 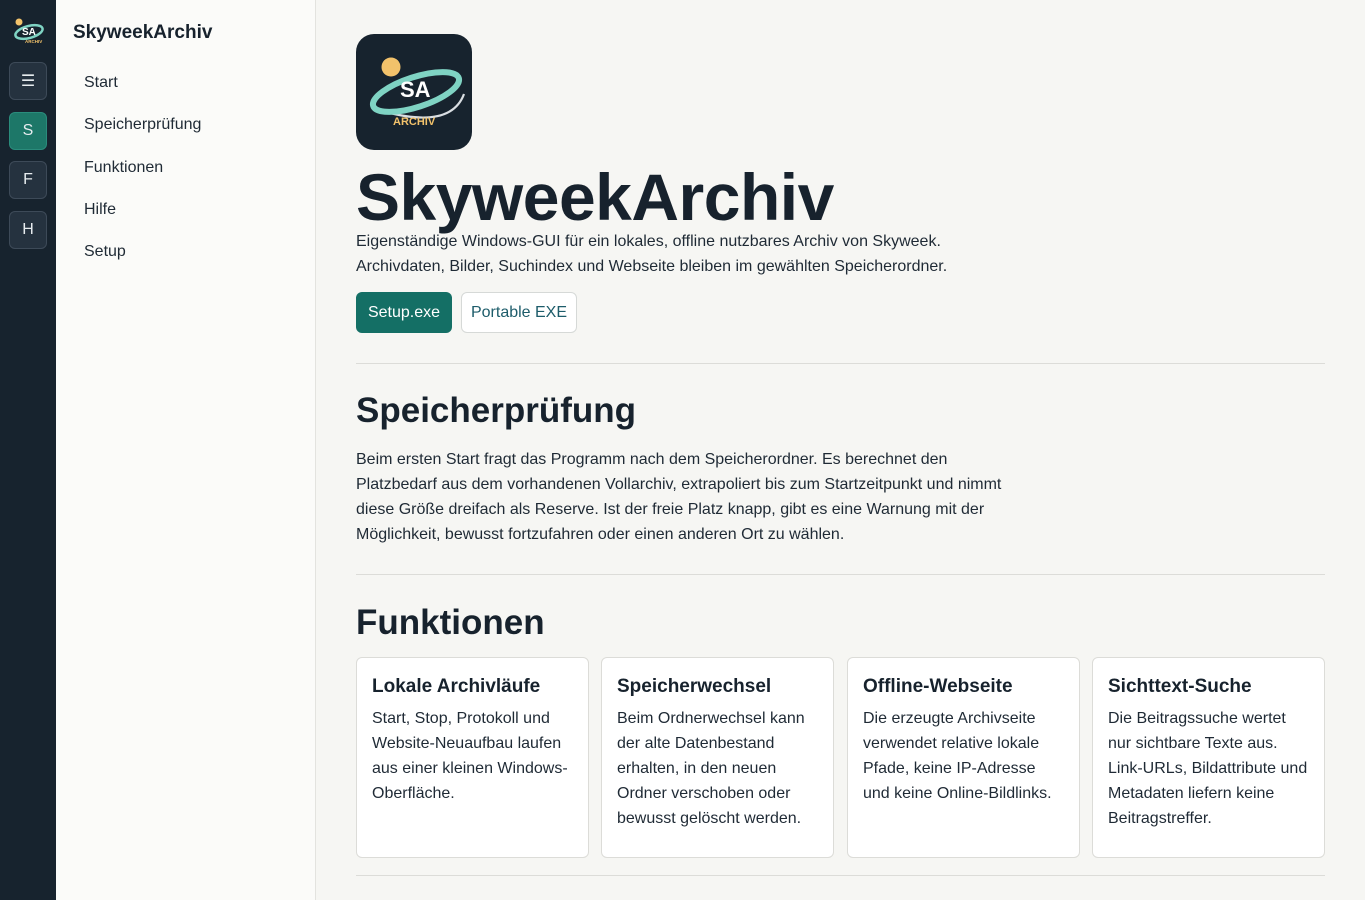 What do you see at coordinates (101, 83) in the screenshot?
I see `sidebar-item-start: Start` at bounding box center [101, 83].